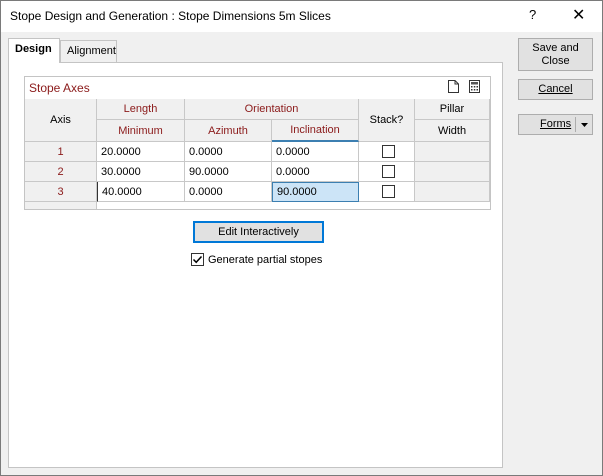 The width and height of the screenshot is (603, 476). Describe the element at coordinates (141, 172) in the screenshot. I see `minimum-cell: 30.0000` at that location.